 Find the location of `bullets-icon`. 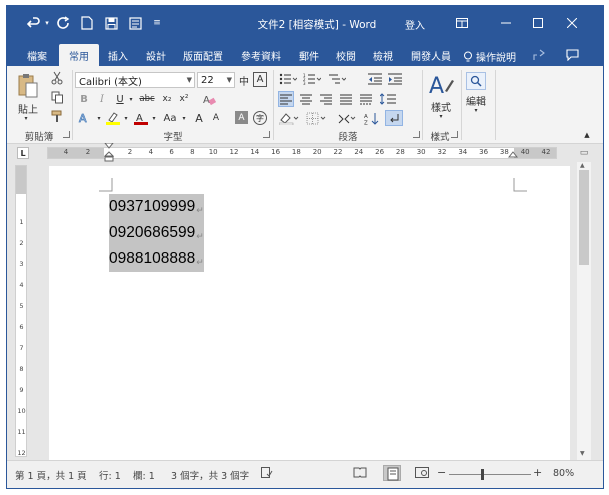

bullets-icon is located at coordinates (288, 79).